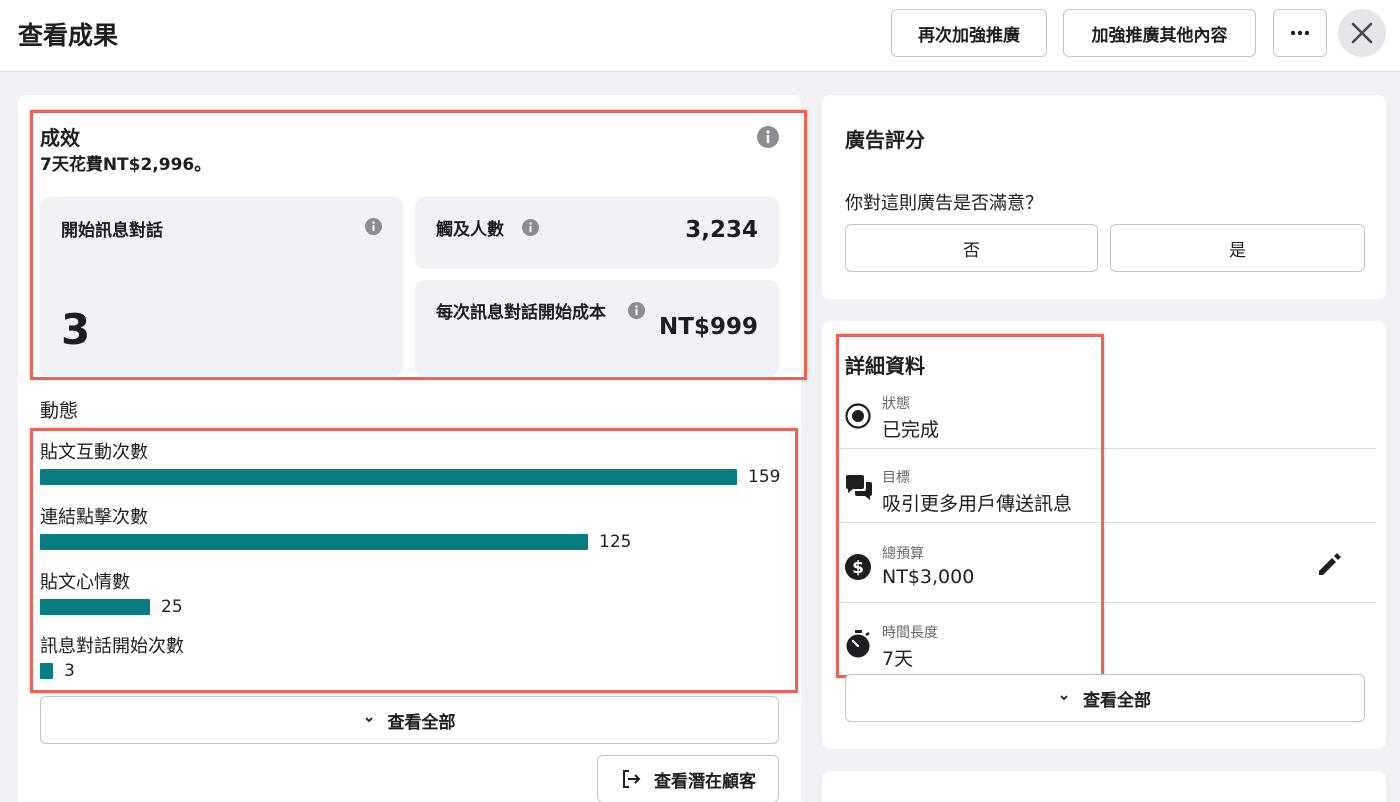  Describe the element at coordinates (68, 35) in the screenshot. I see `page-title: 查看成果` at that location.